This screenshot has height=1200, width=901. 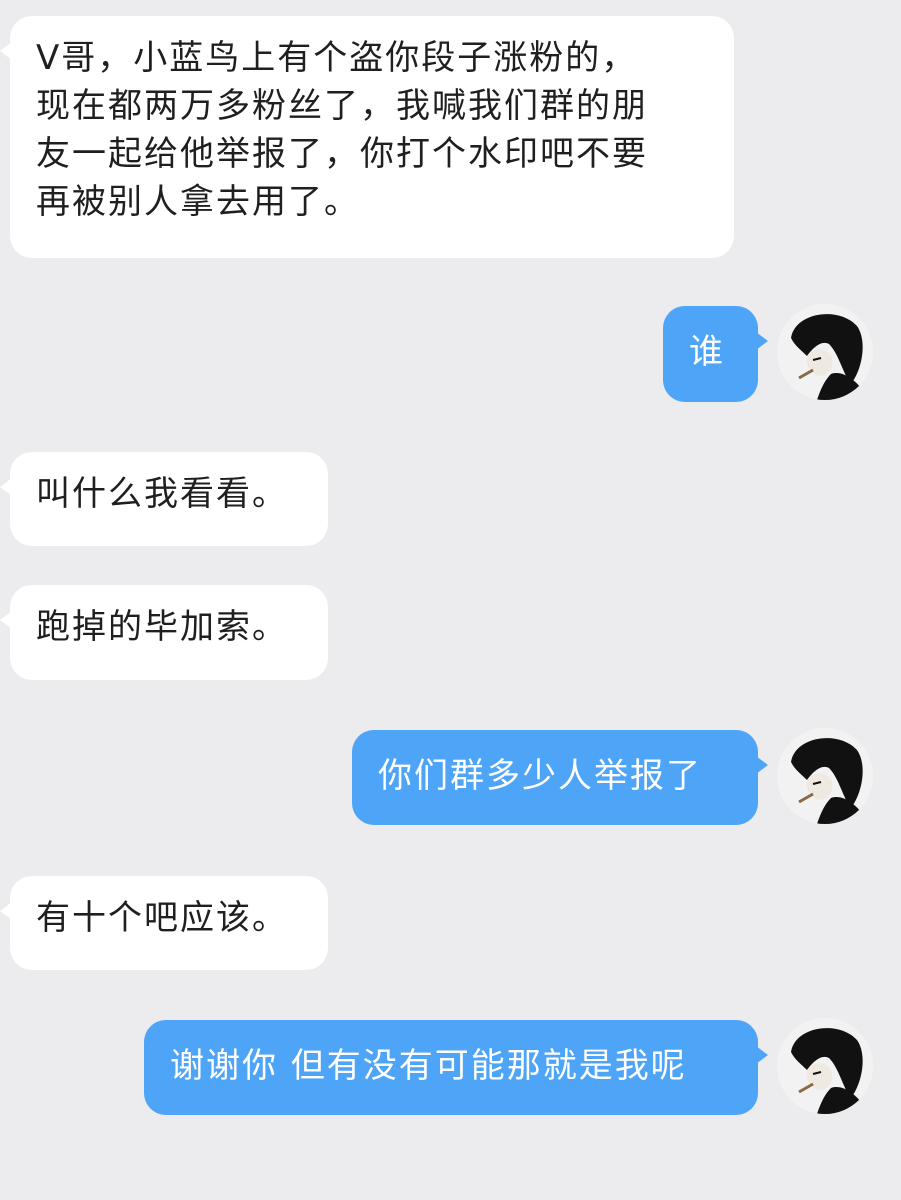 I want to click on incoming-message-bubble: 跑掉的毕加索。, so click(x=164, y=632).